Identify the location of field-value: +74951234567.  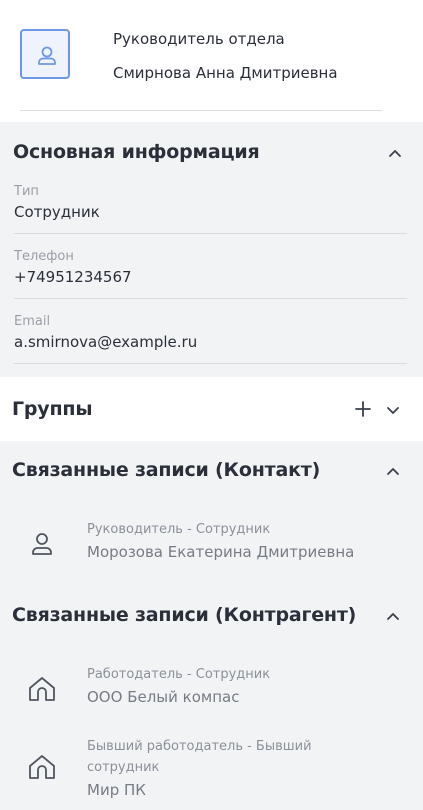
(210, 277).